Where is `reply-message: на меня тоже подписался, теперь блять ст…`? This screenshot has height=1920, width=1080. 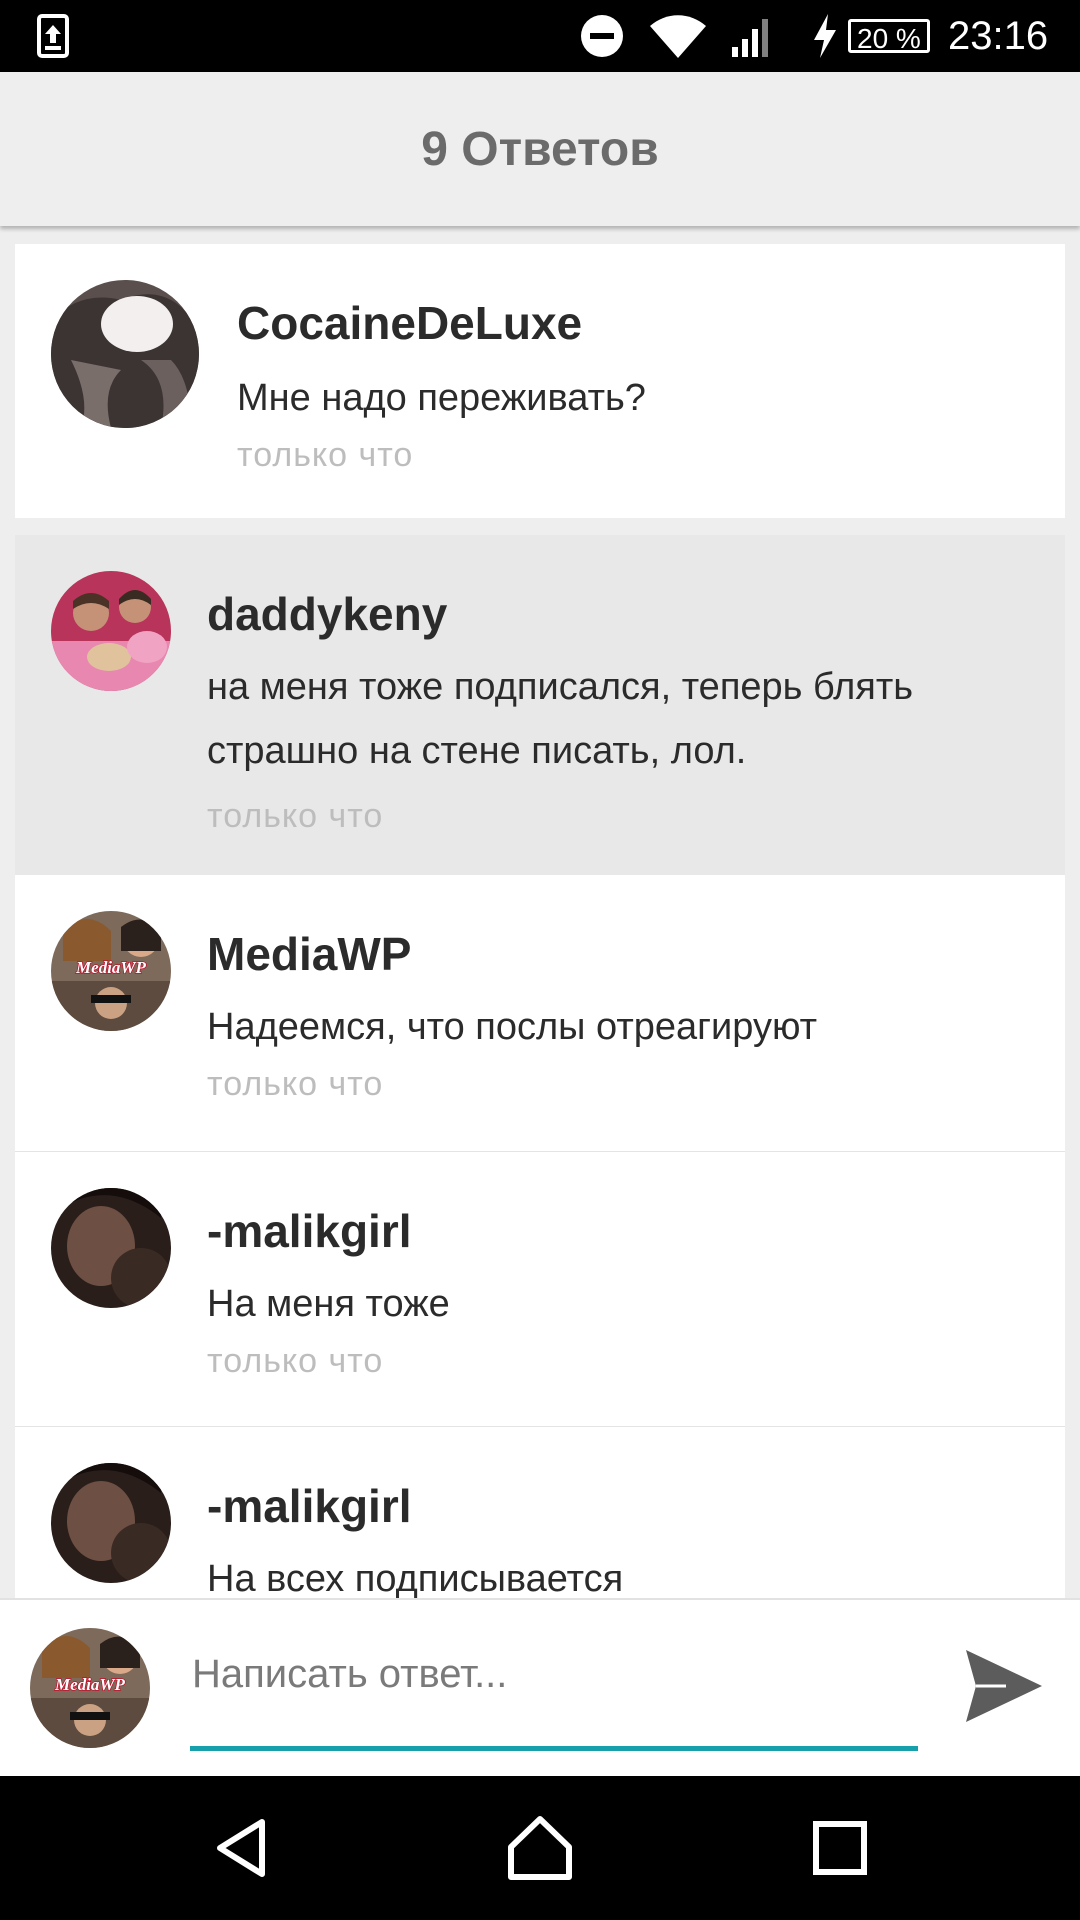
reply-message: на меня тоже подписался, теперь блять ст… is located at coordinates (560, 719).